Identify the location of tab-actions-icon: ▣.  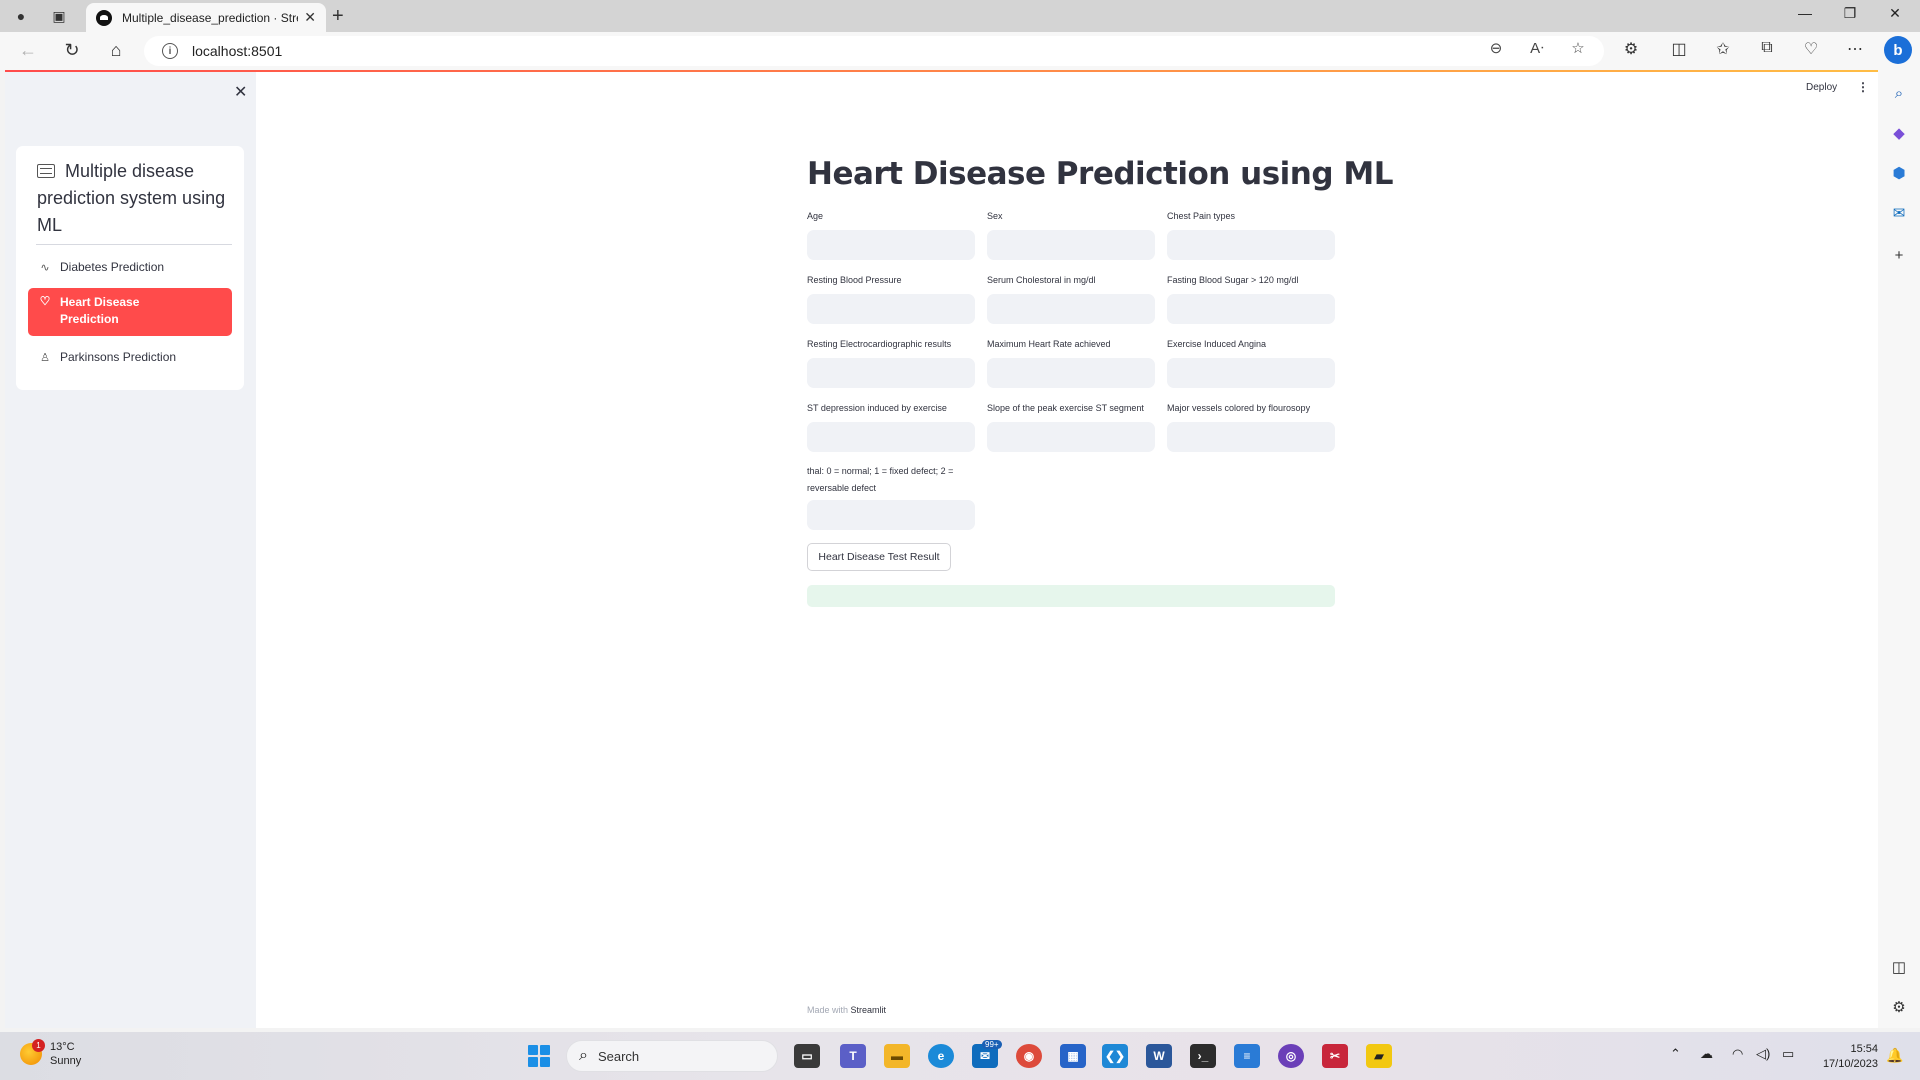
(59, 16).